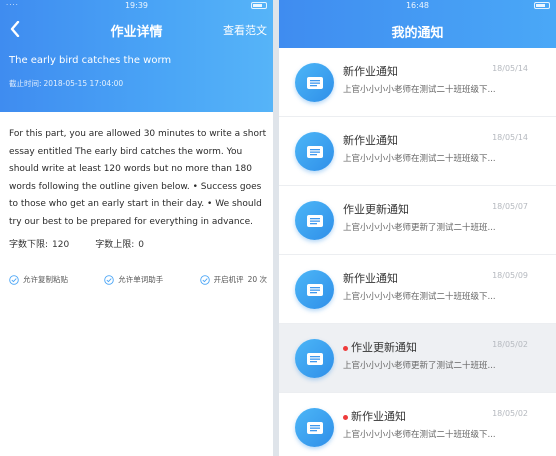  I want to click on word-max-label: 字数上限:, so click(115, 245).